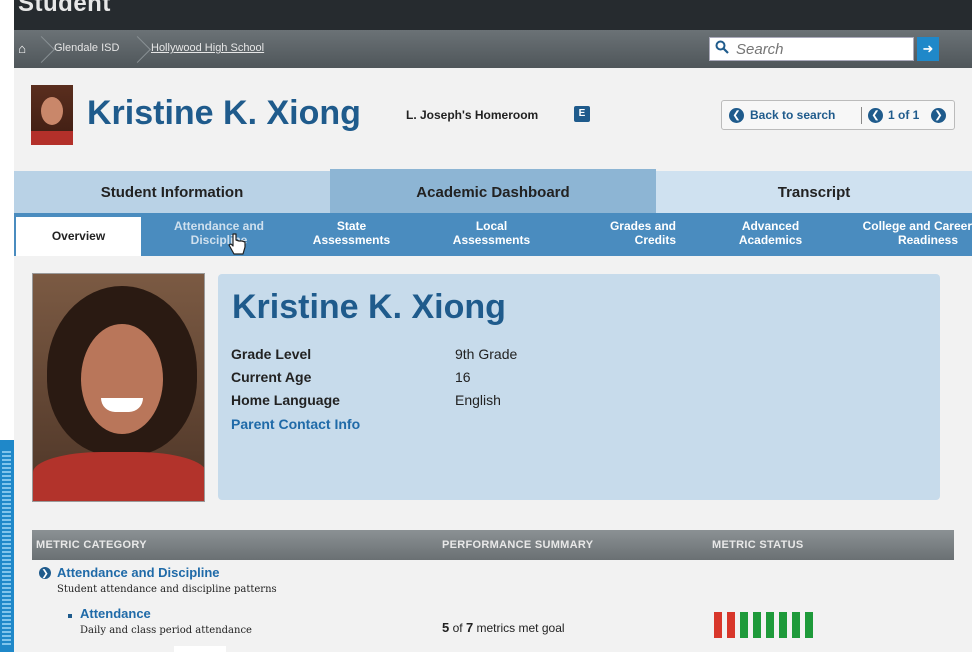  I want to click on subtab-college-and-career-readiness: College and Career Readiness, so click(907, 233).